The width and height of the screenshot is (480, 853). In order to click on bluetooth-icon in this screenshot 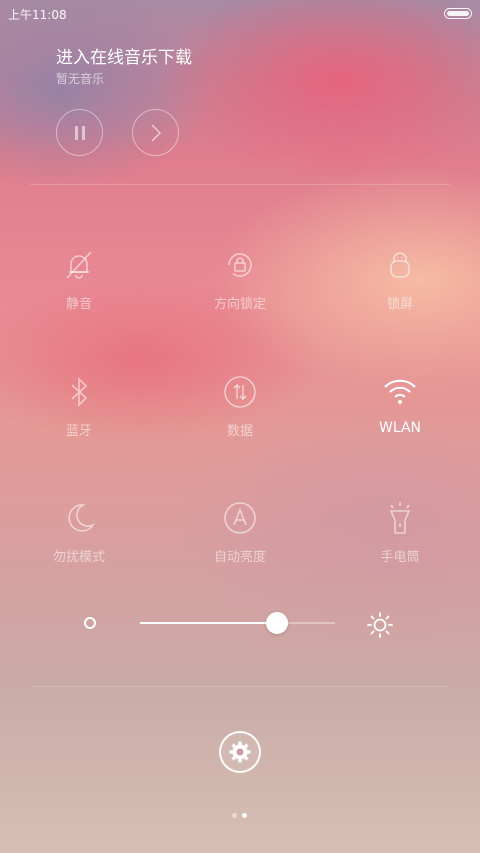, I will do `click(79, 392)`.